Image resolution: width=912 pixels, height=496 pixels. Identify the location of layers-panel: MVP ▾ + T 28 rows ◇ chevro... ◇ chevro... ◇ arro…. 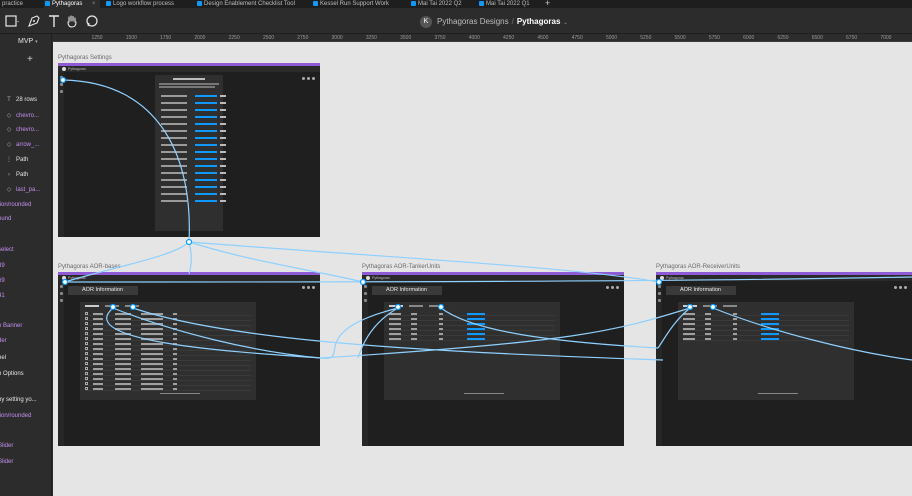
(26, 265).